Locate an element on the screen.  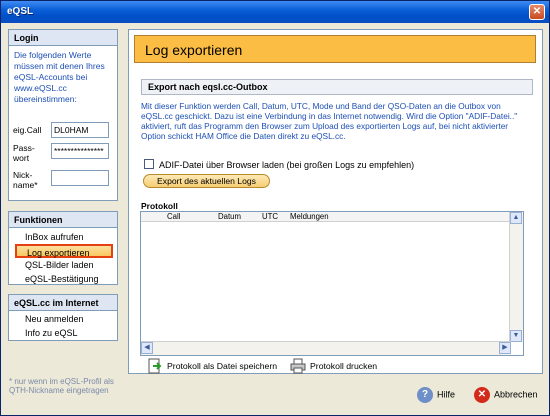
login-heading: Login is located at coordinates (63, 38).